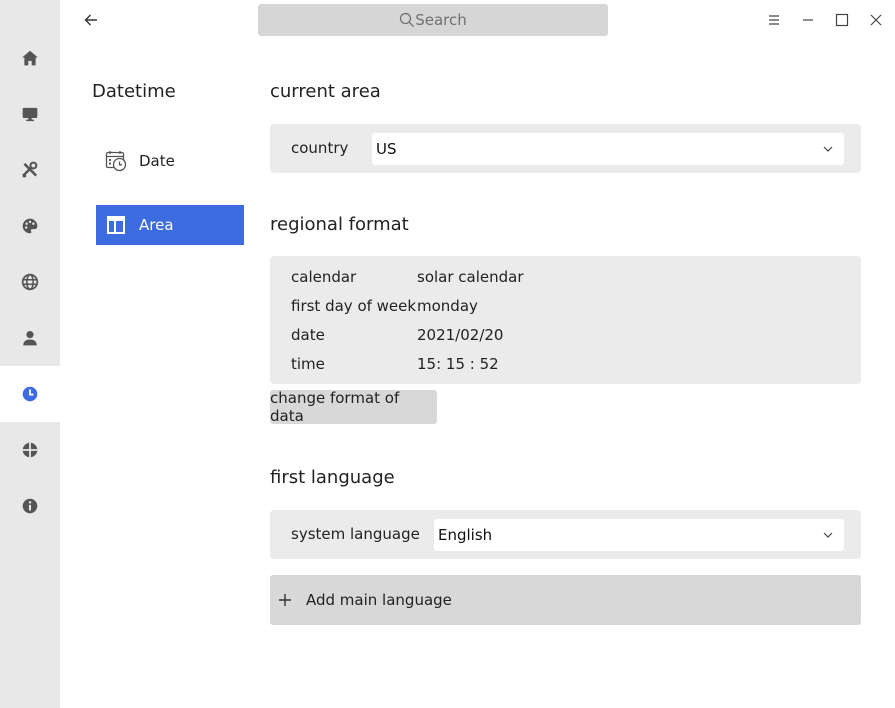 The image size is (895, 708). Describe the element at coordinates (116, 225) in the screenshot. I see `layout-icon` at that location.